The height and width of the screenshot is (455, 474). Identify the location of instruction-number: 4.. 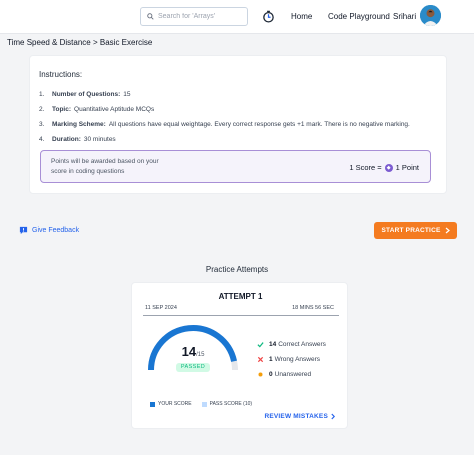
(42, 139).